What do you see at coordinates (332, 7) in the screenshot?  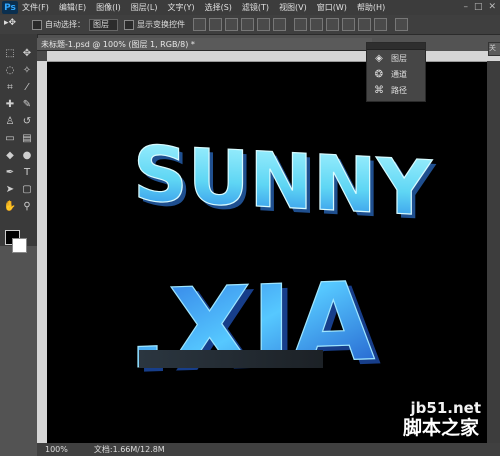 I see `menu-window: 窗口(W)` at bounding box center [332, 7].